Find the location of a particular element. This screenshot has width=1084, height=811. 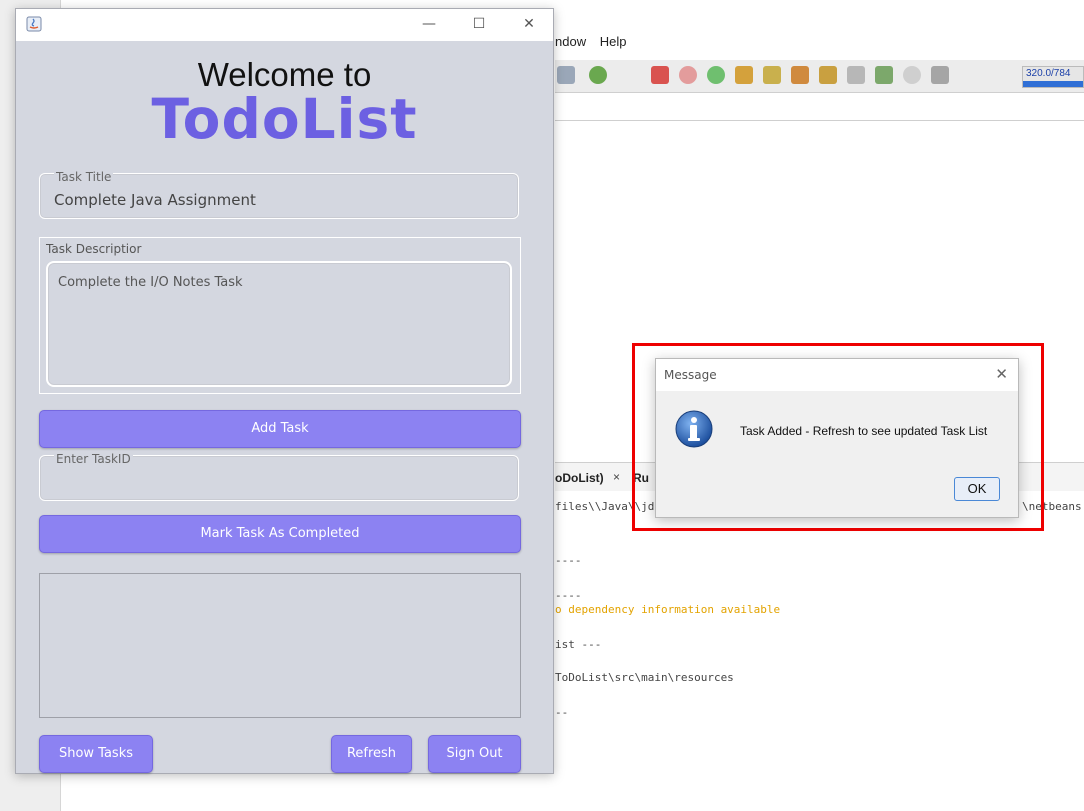

run-to-cursor-icon is located at coordinates (828, 75).